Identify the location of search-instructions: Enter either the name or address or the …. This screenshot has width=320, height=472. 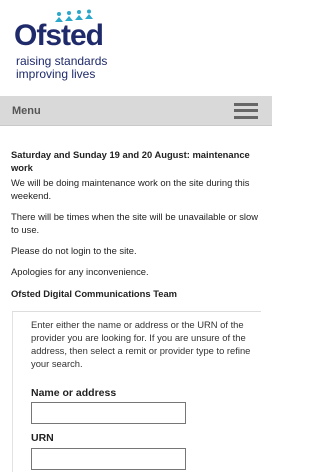
(141, 344).